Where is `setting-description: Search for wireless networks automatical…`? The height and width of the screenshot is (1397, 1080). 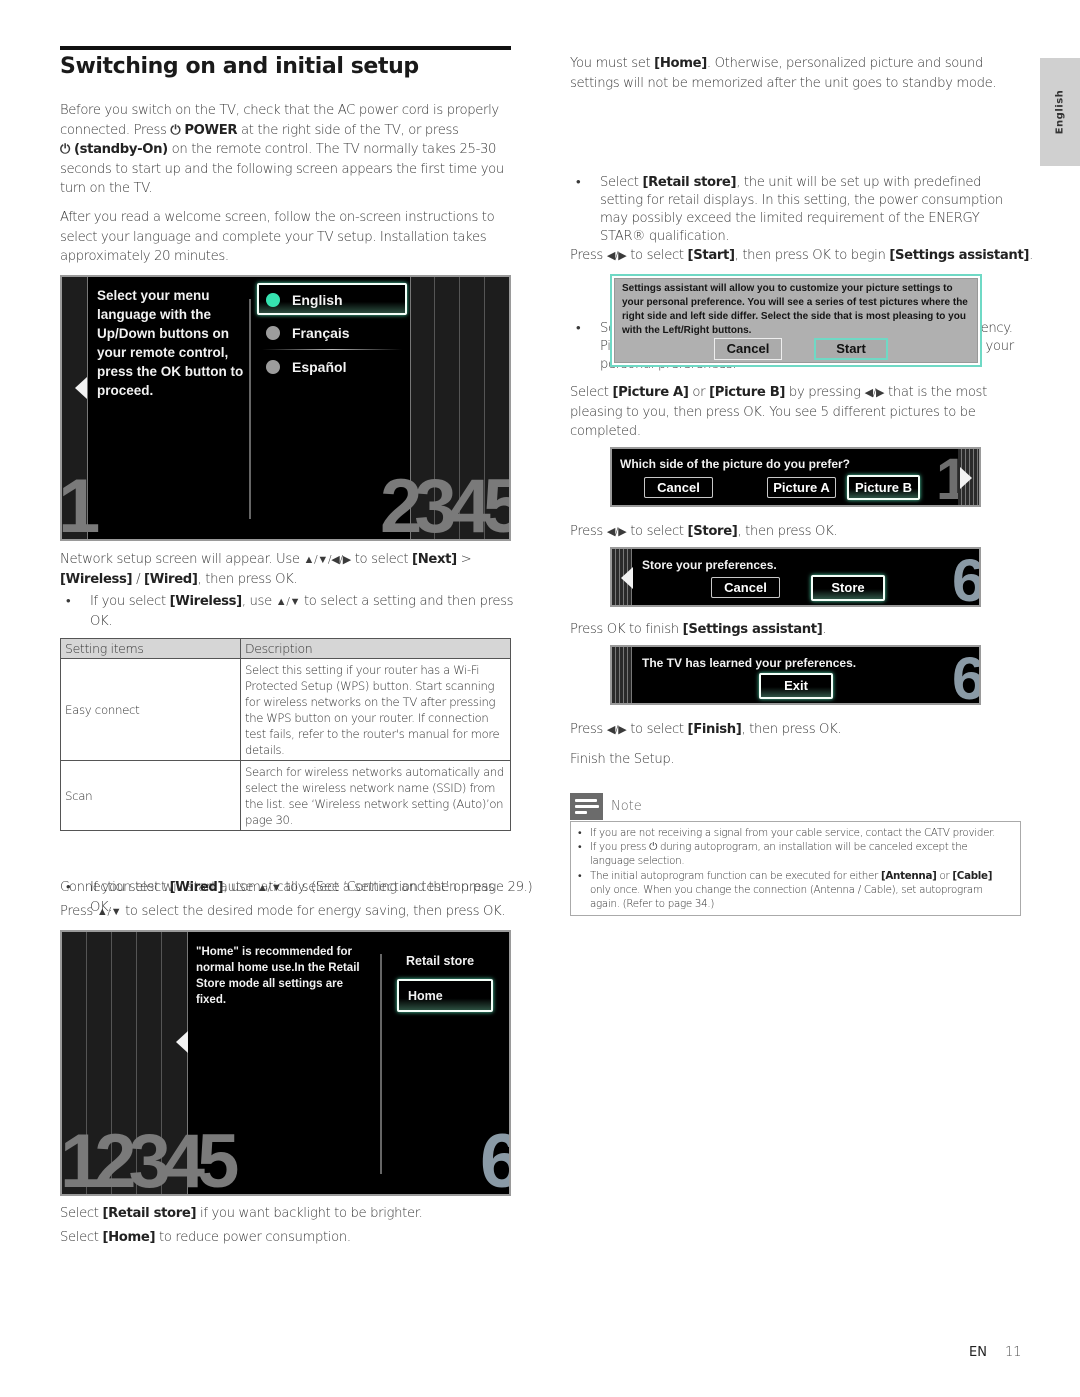
setting-description: Search for wireless networks automatical… is located at coordinates (375, 795).